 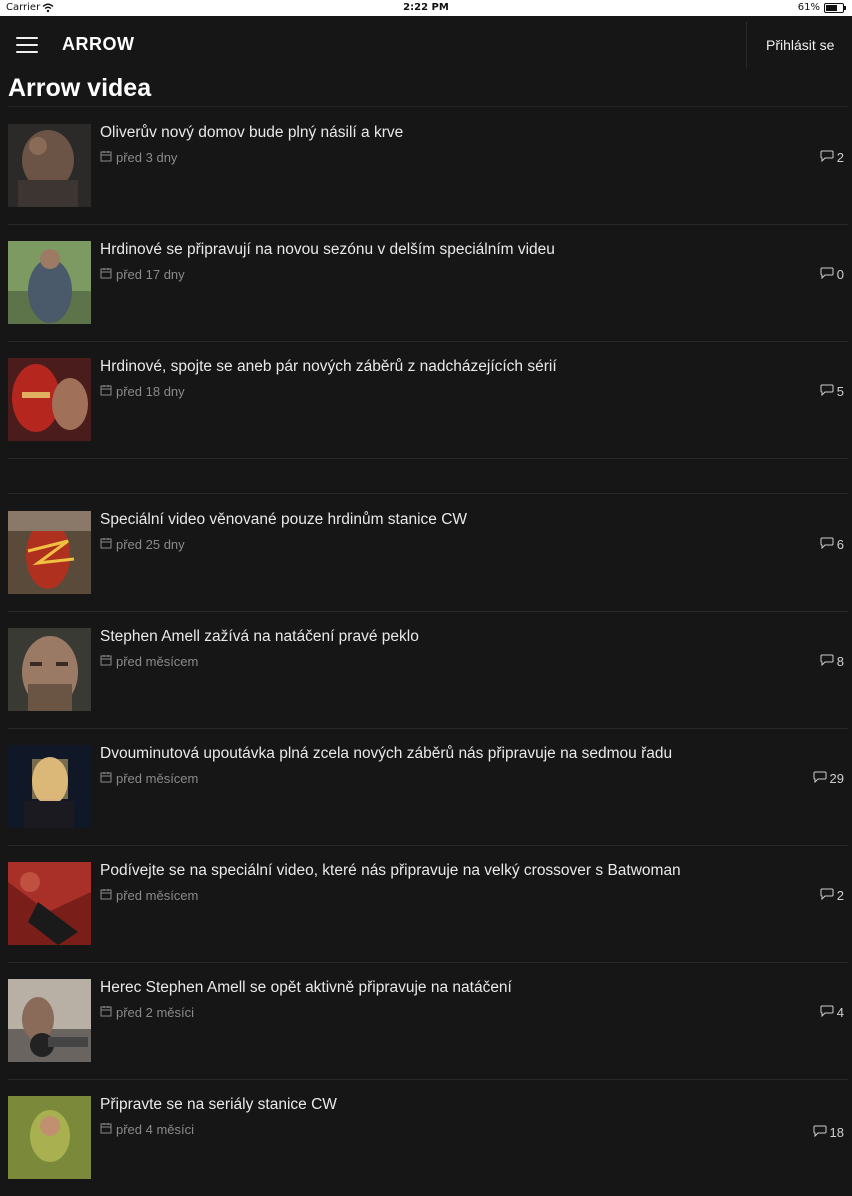 I want to click on status-bar: Carrier 2:22 PM 61%, so click(x=426, y=8).